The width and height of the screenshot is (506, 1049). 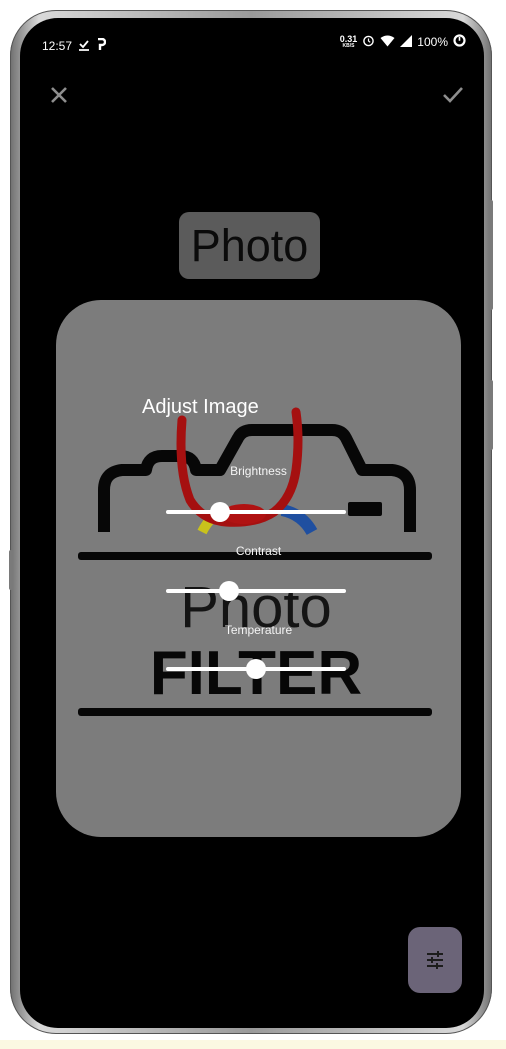 I want to click on download-done-icon, so click(x=84, y=46).